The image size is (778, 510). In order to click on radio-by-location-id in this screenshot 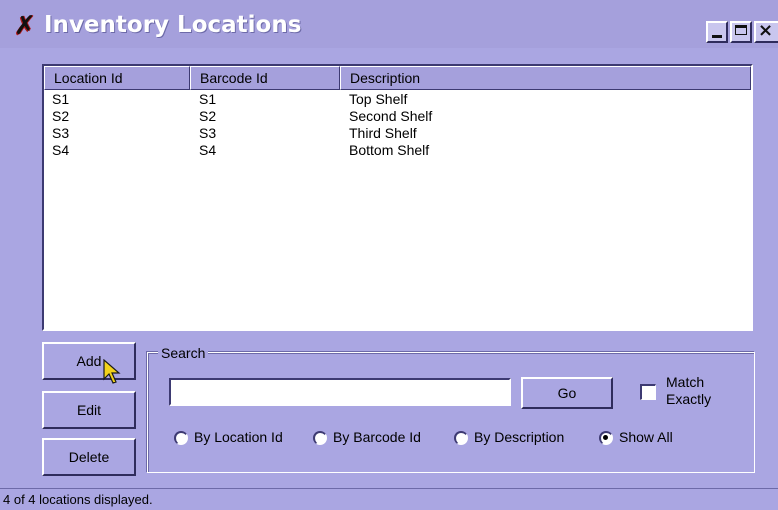, I will do `click(181, 438)`.